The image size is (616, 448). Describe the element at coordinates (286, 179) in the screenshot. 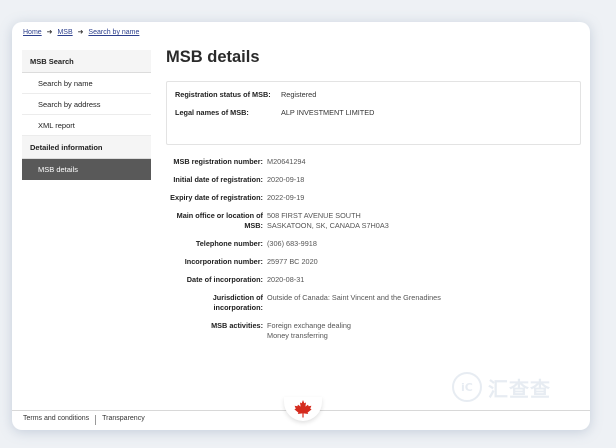

I see `initial-date-value: 2020-09-18` at that location.